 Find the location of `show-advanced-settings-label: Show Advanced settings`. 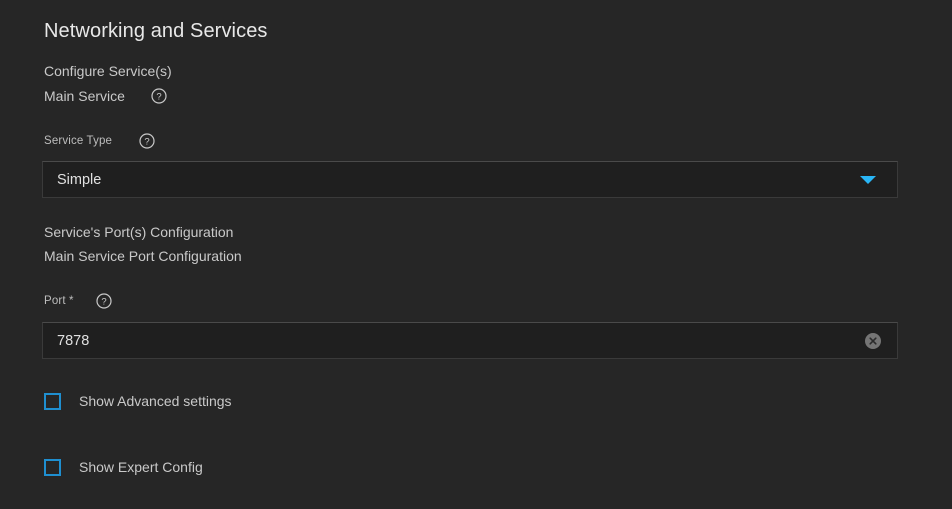

show-advanced-settings-label: Show Advanced settings is located at coordinates (155, 401).